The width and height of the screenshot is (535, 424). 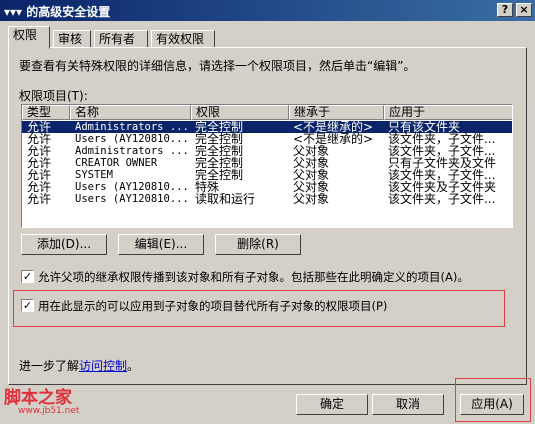 What do you see at coordinates (408, 404) in the screenshot?
I see `cancel-button: 取消` at bounding box center [408, 404].